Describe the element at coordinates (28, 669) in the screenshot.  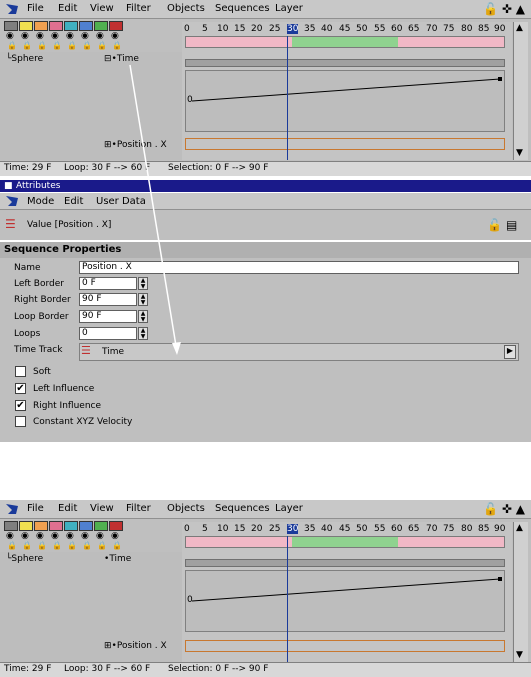
I see `status-time: Time: 29 F` at that location.